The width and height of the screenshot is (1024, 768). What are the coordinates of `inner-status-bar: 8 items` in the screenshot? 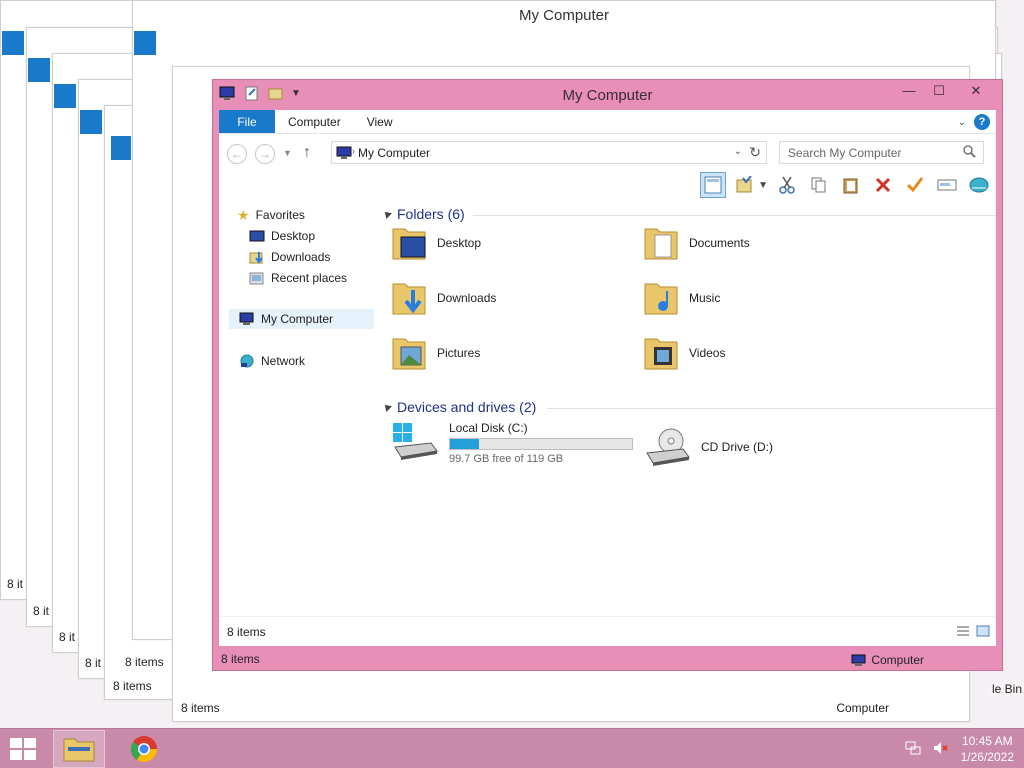 It's located at (607, 631).